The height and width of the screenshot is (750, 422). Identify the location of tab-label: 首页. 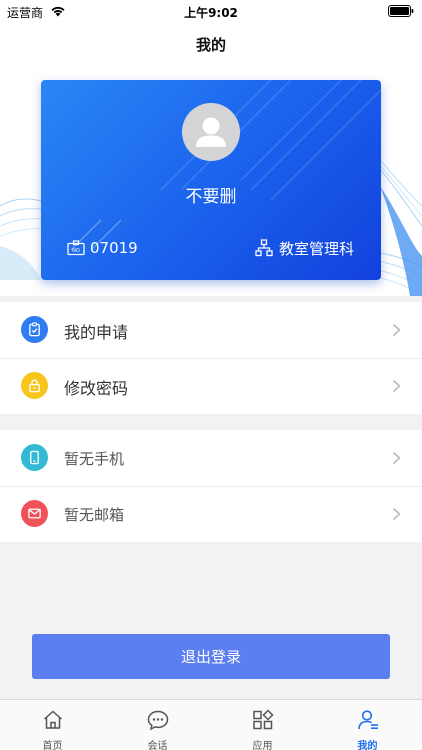
(52, 745).